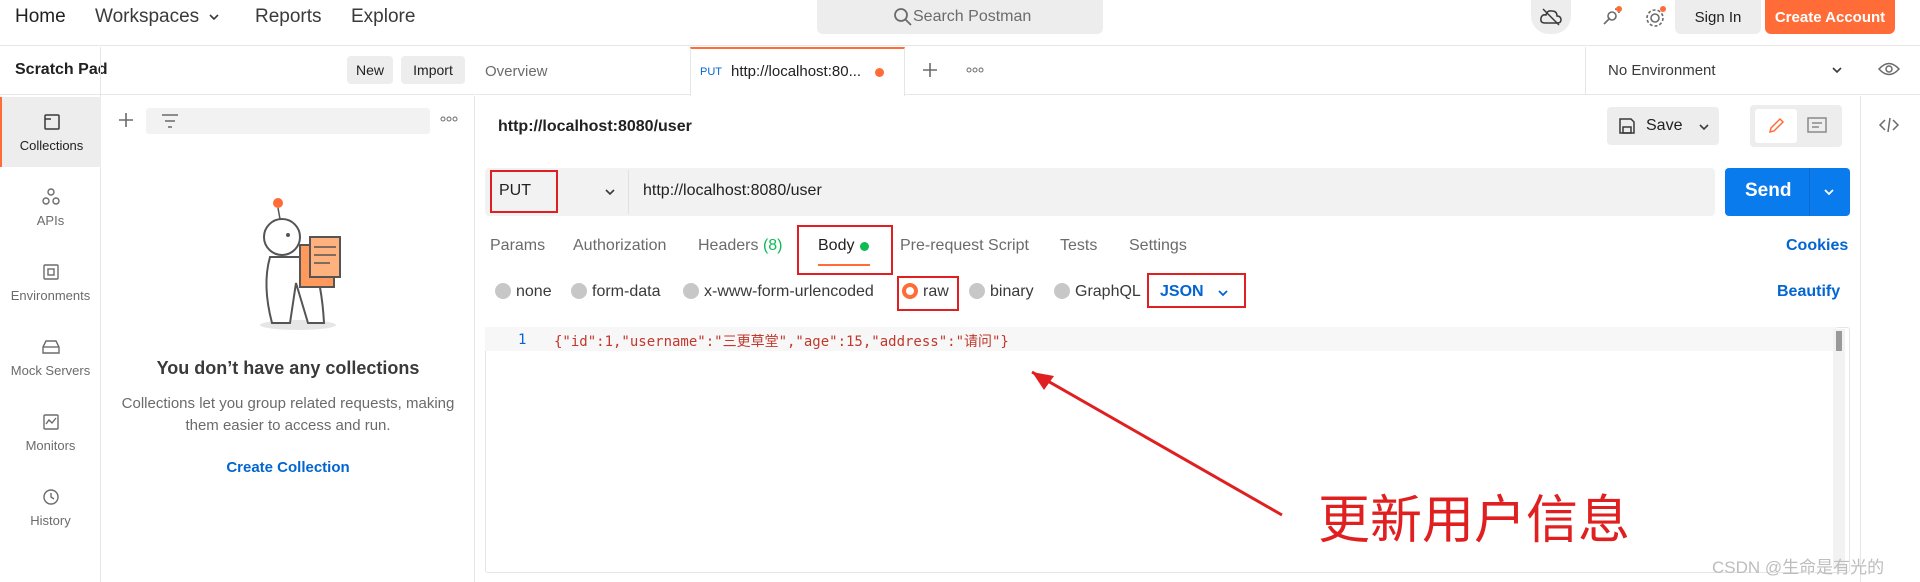 The width and height of the screenshot is (1920, 582). I want to click on sidebar-item-mock-servers: Mock Servers, so click(50, 357).